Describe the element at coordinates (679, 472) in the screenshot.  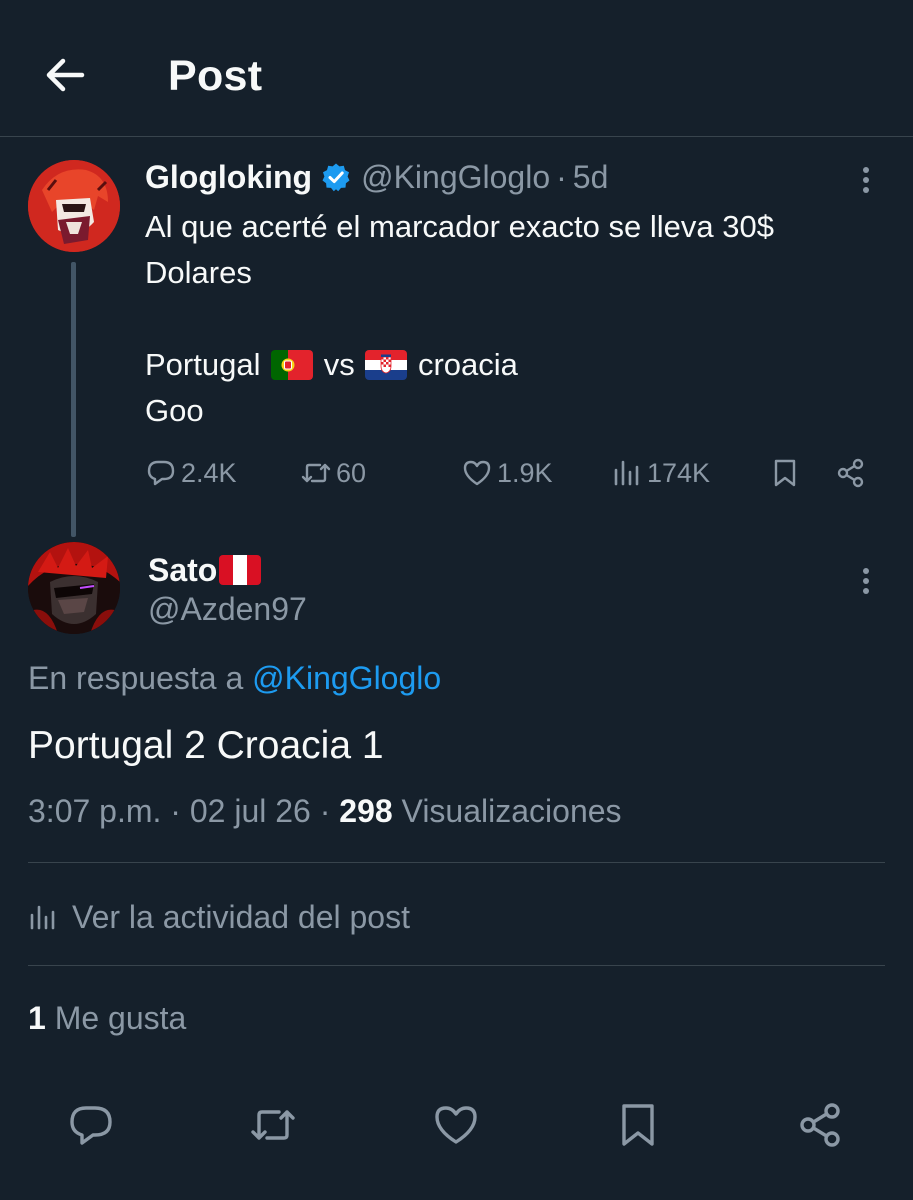
I see `views-count: 174K` at that location.